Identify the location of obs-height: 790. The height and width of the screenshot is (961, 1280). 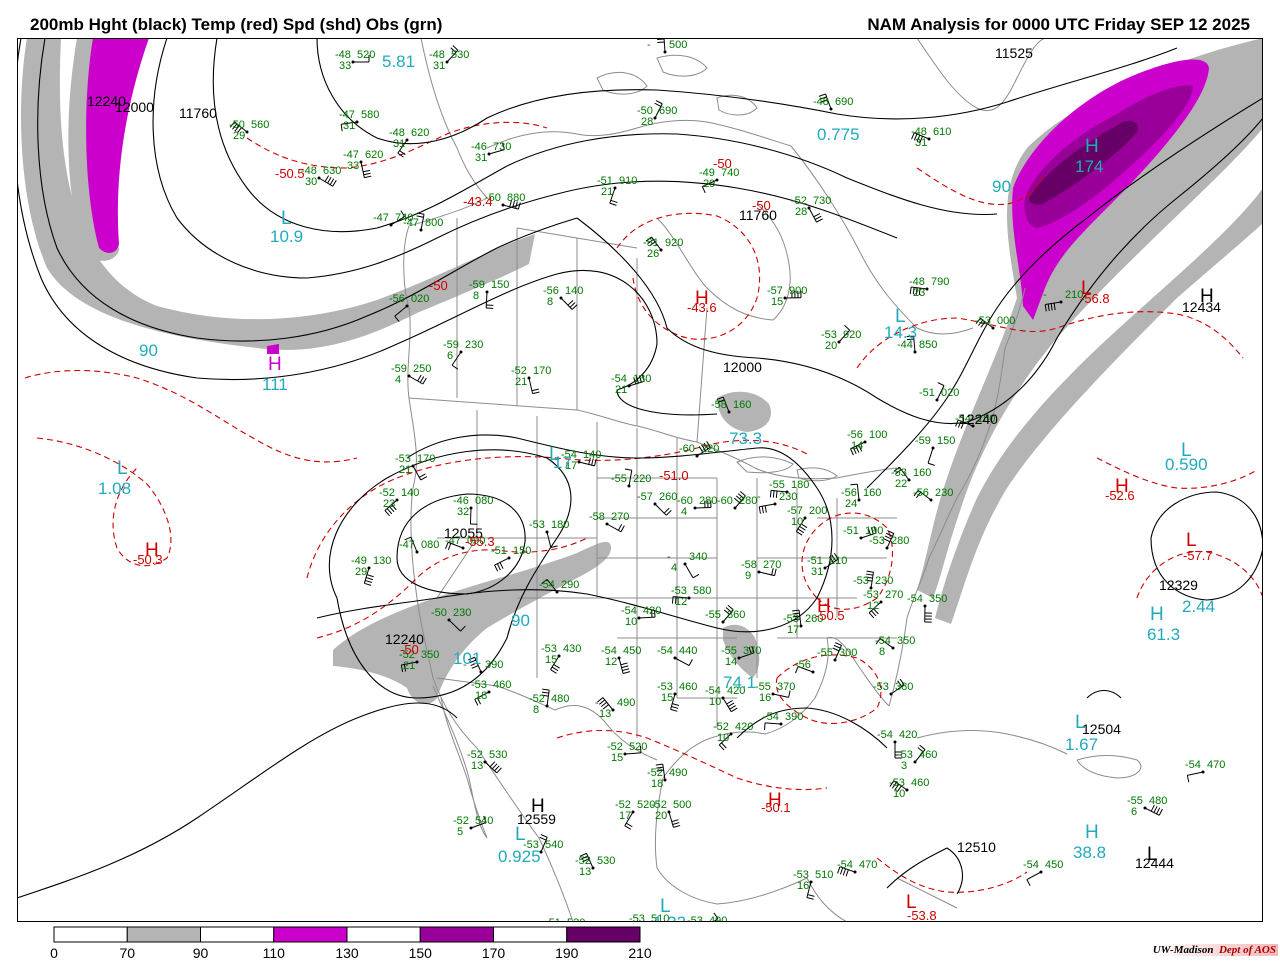
(940, 282).